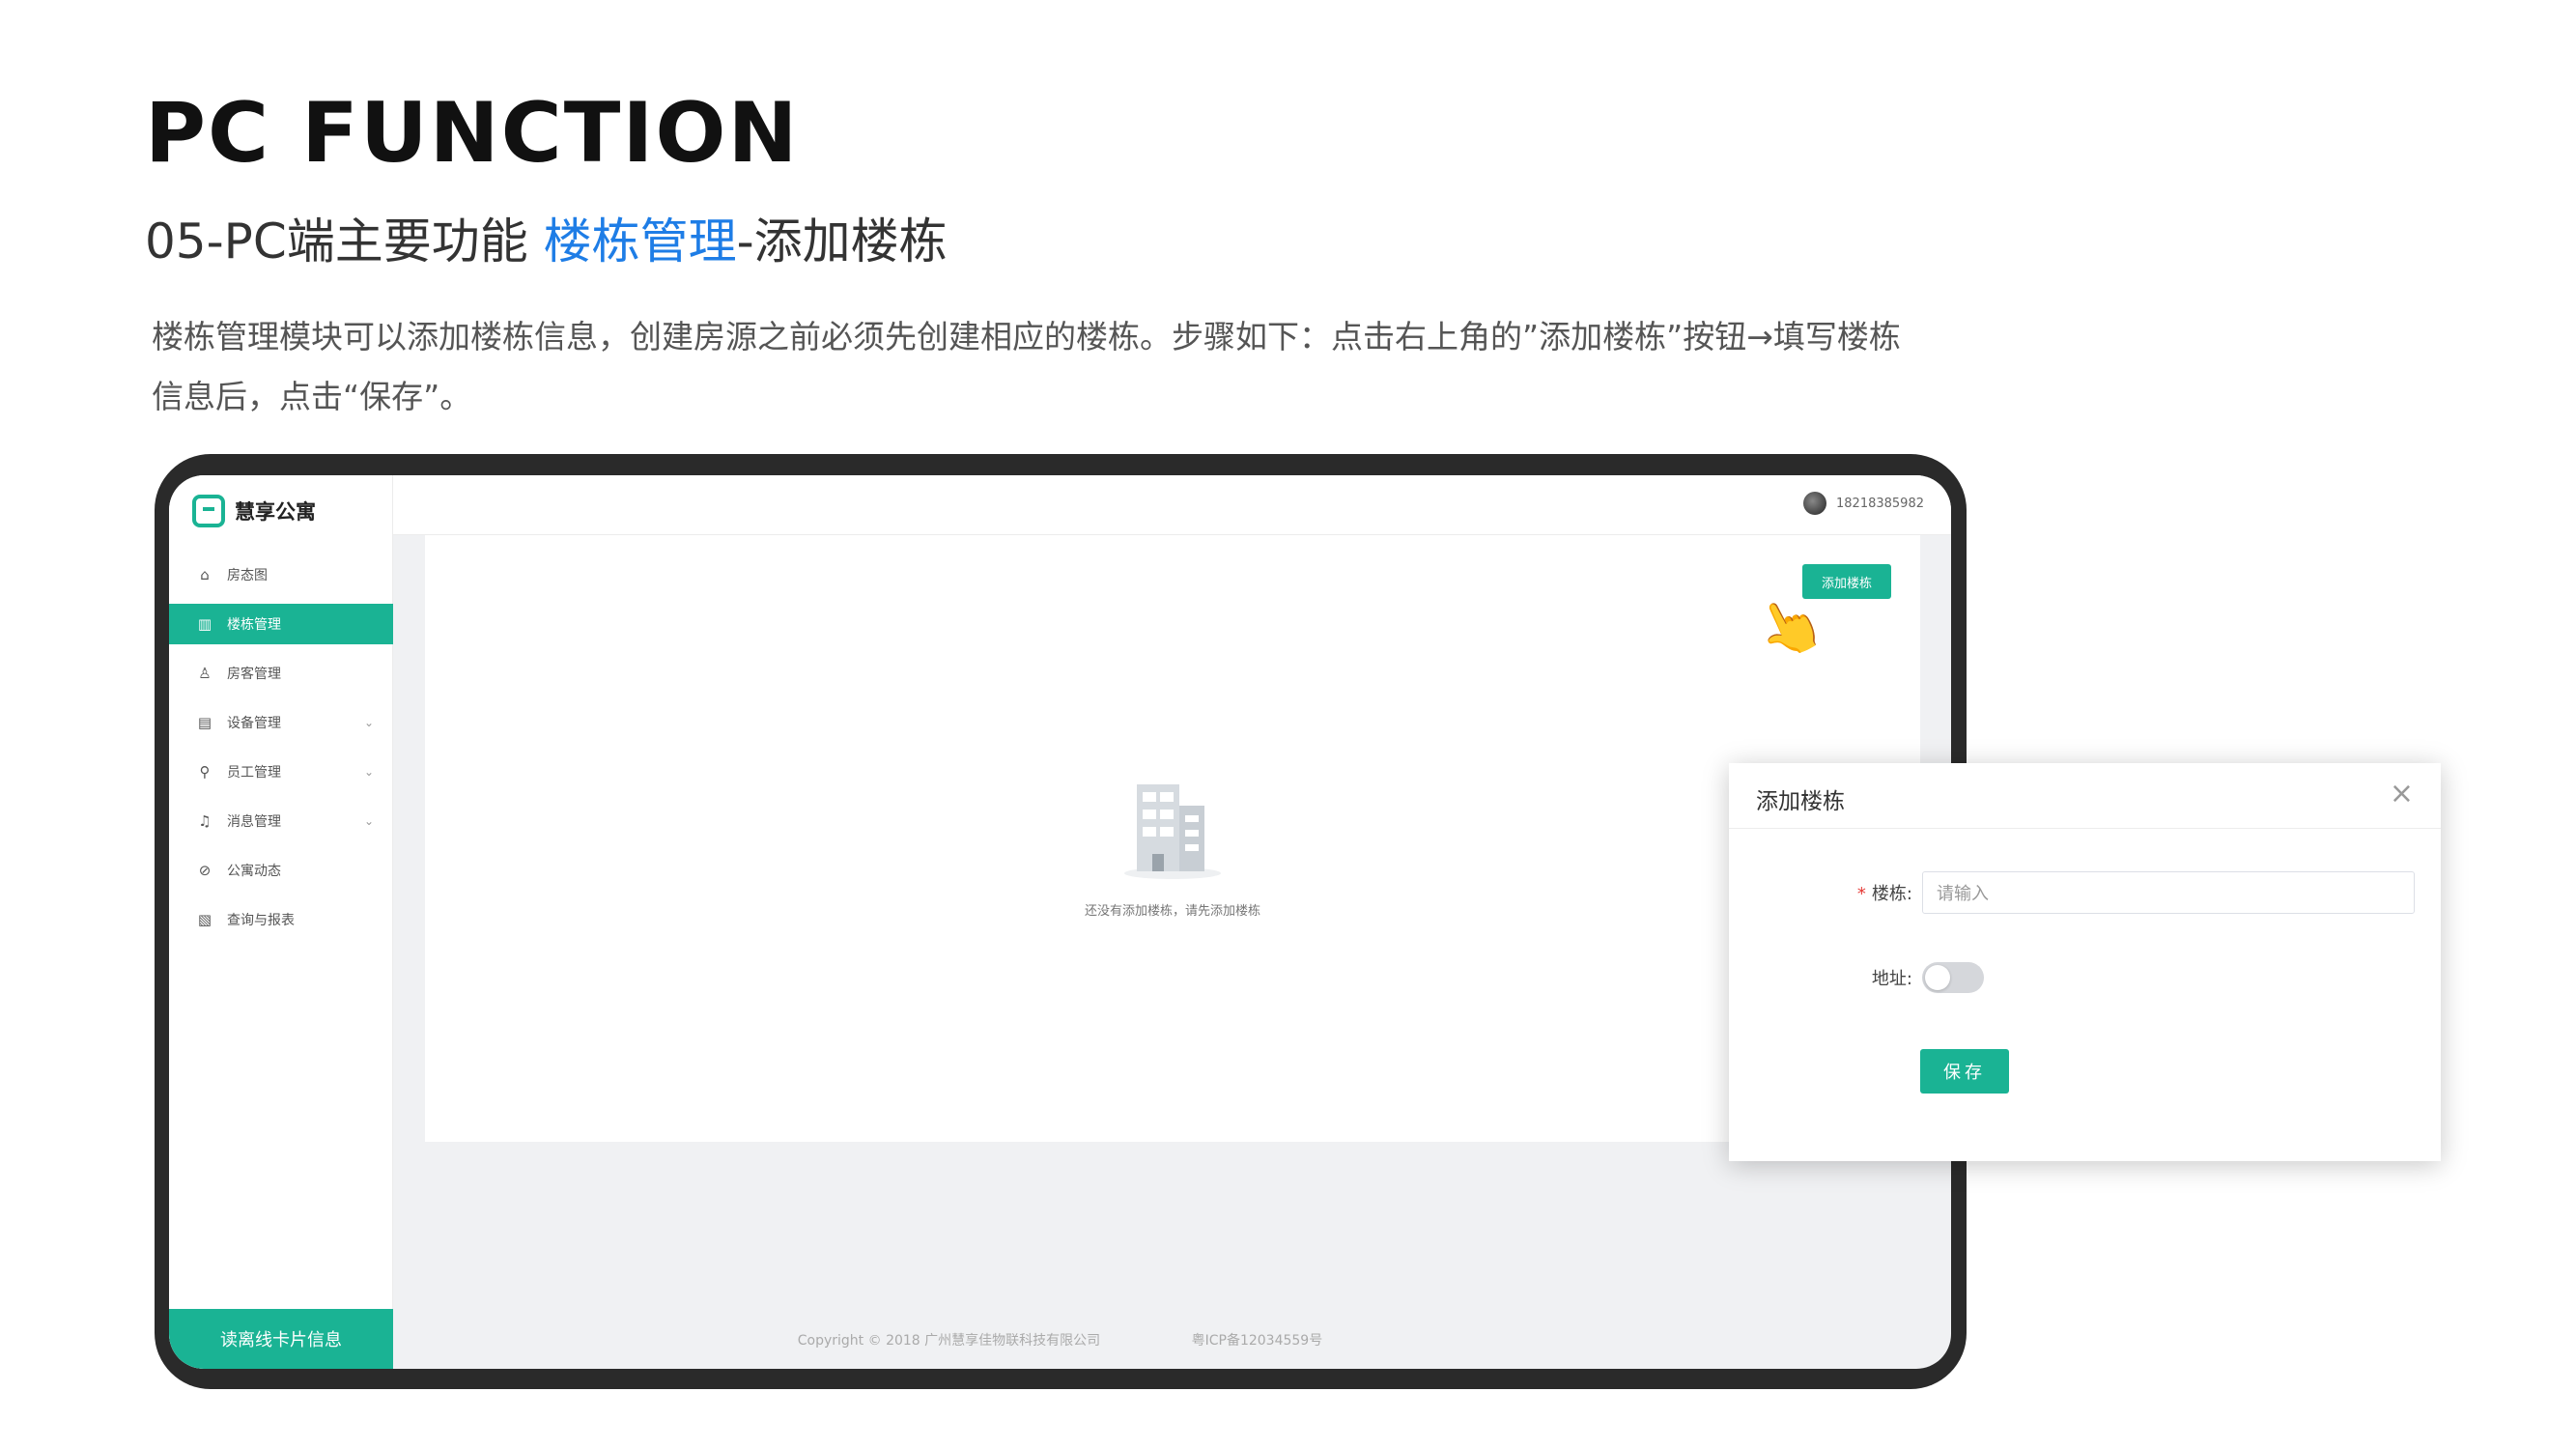 The width and height of the screenshot is (2576, 1449). Describe the element at coordinates (205, 574) in the screenshot. I see `home-icon: ⌂` at that location.